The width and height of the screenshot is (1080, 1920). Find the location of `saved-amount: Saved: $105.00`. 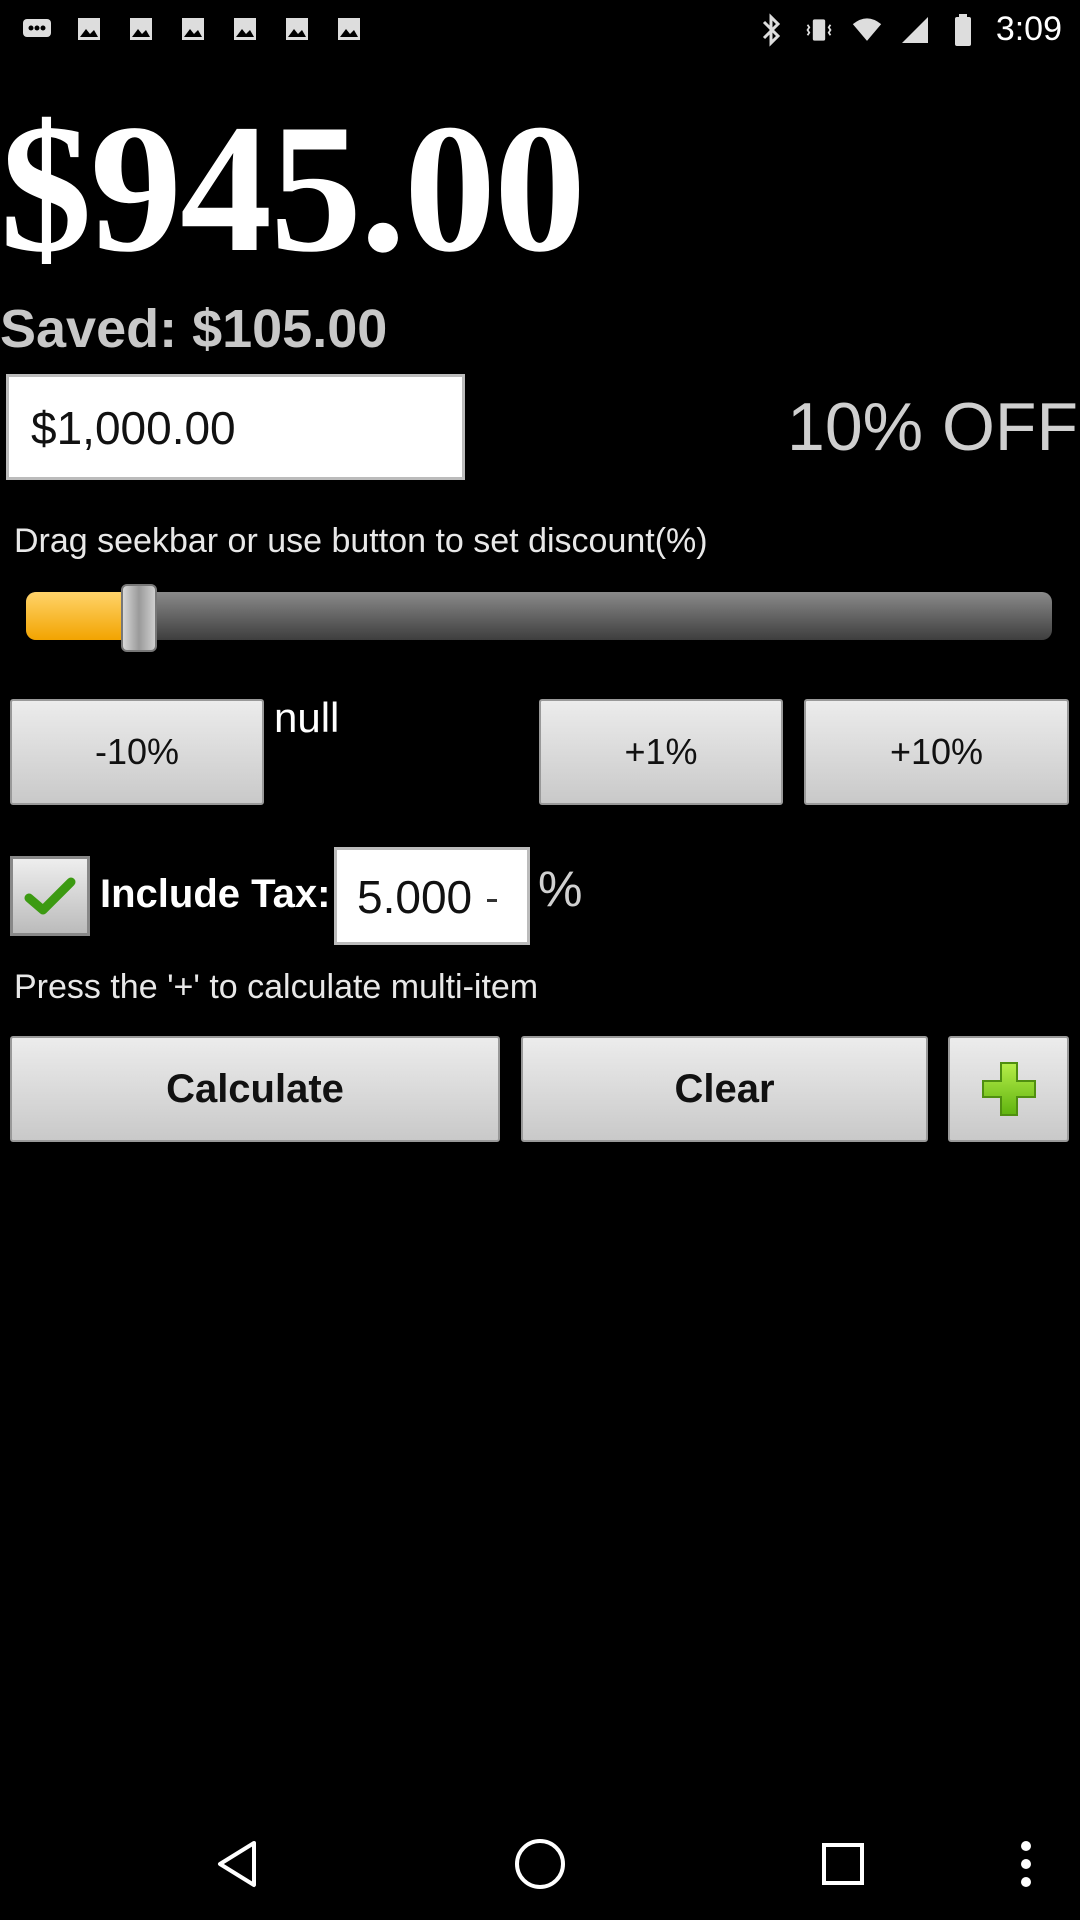

saved-amount: Saved: $105.00 is located at coordinates (194, 329).